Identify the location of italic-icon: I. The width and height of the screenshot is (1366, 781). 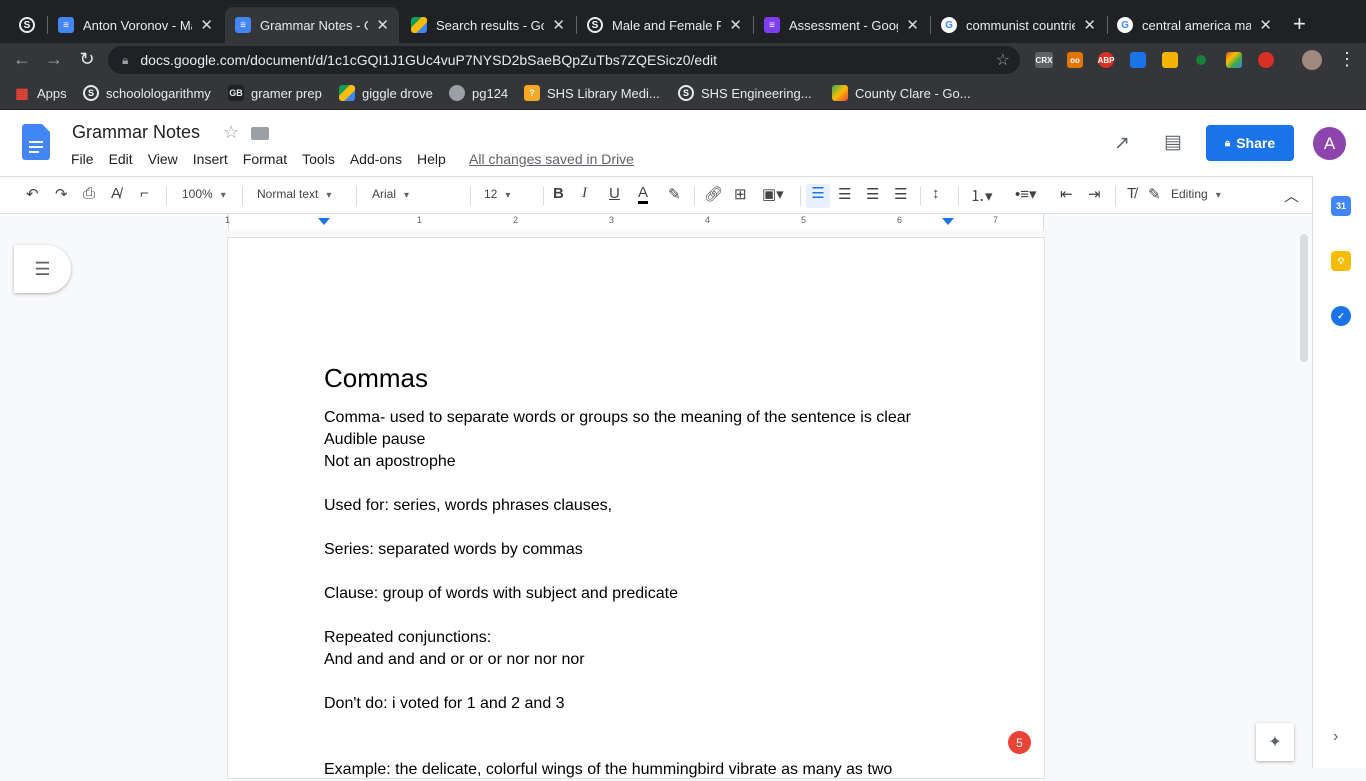
(584, 193).